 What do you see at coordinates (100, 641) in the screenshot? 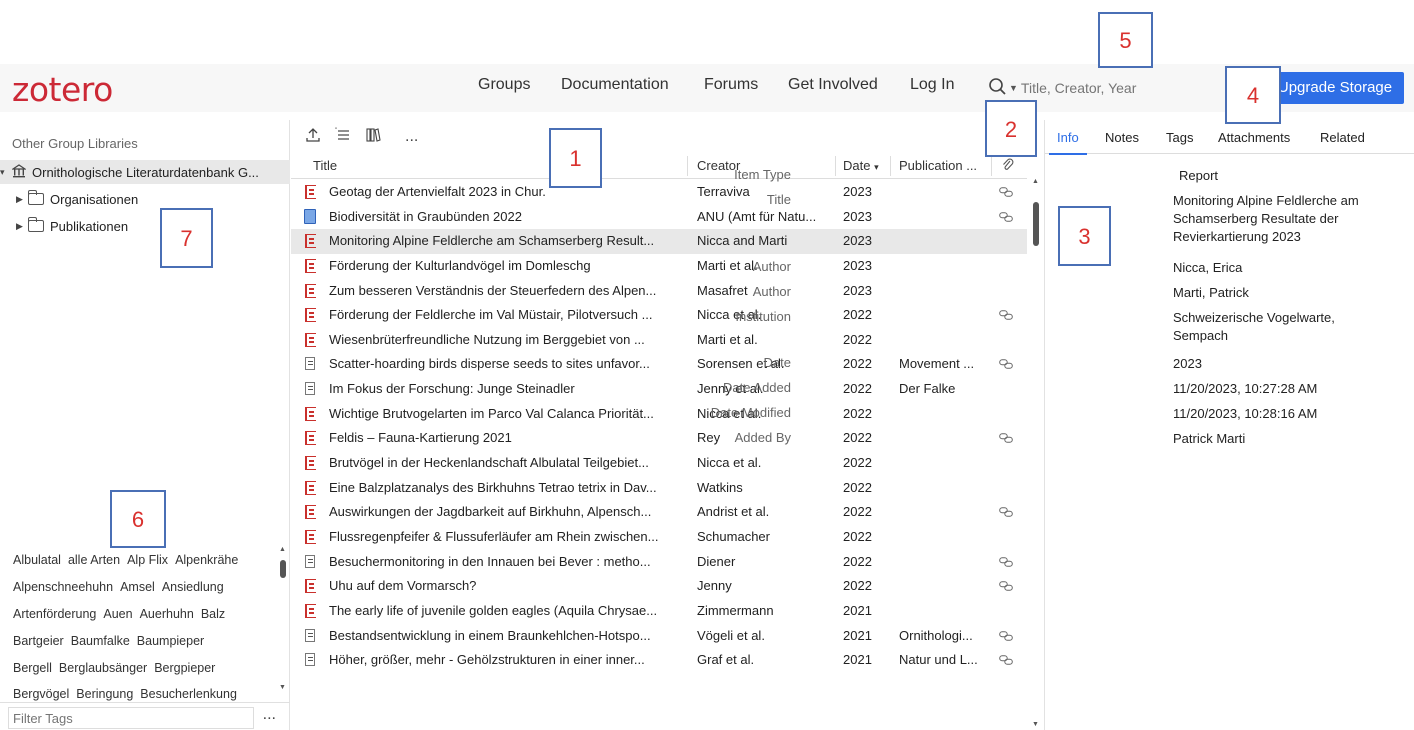
I see `tag: Baumfalke` at bounding box center [100, 641].